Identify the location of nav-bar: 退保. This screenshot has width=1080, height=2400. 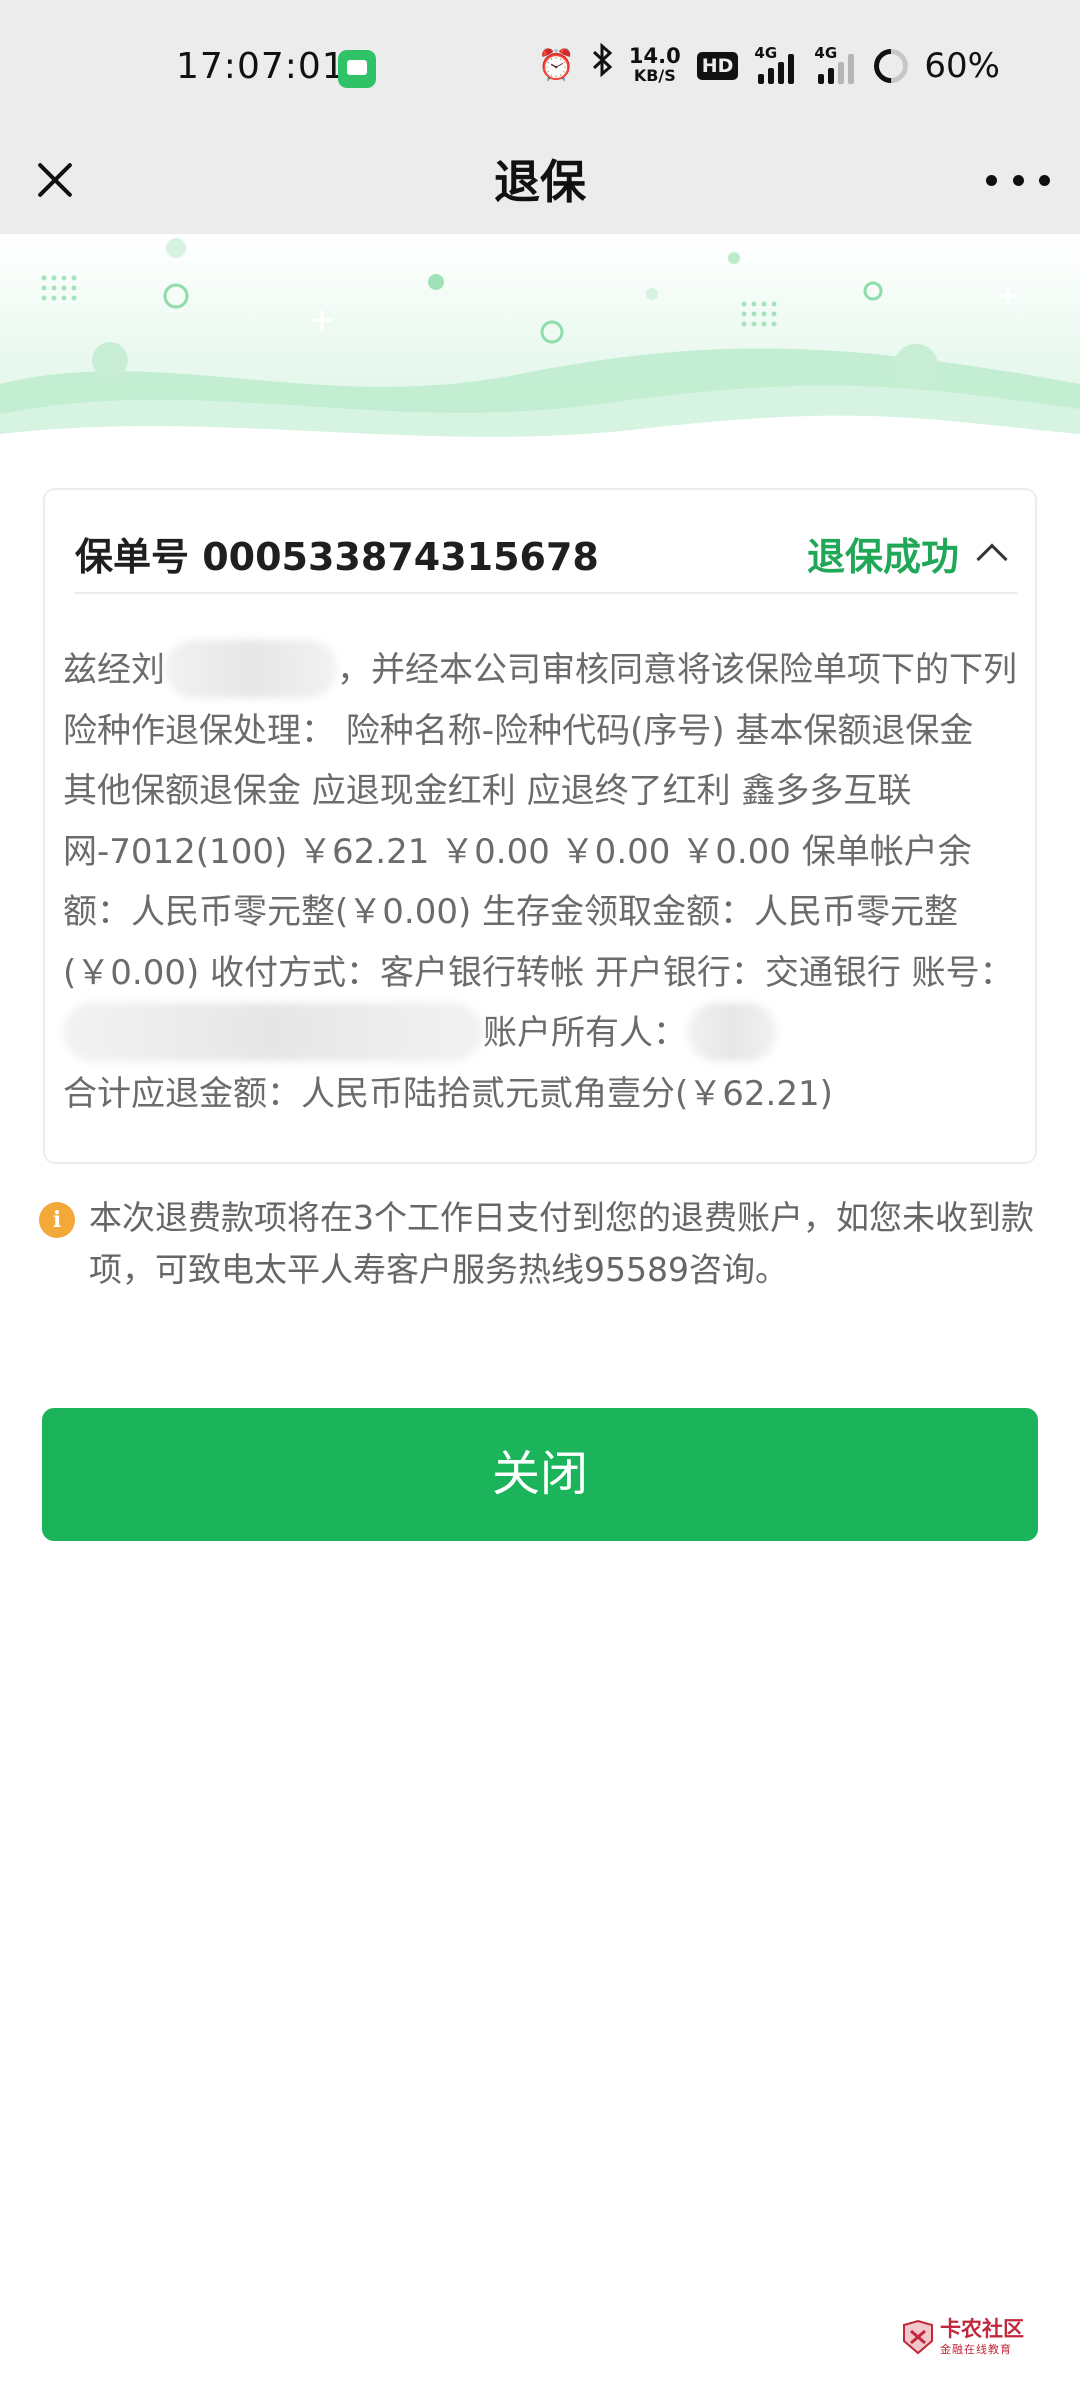
(540, 186).